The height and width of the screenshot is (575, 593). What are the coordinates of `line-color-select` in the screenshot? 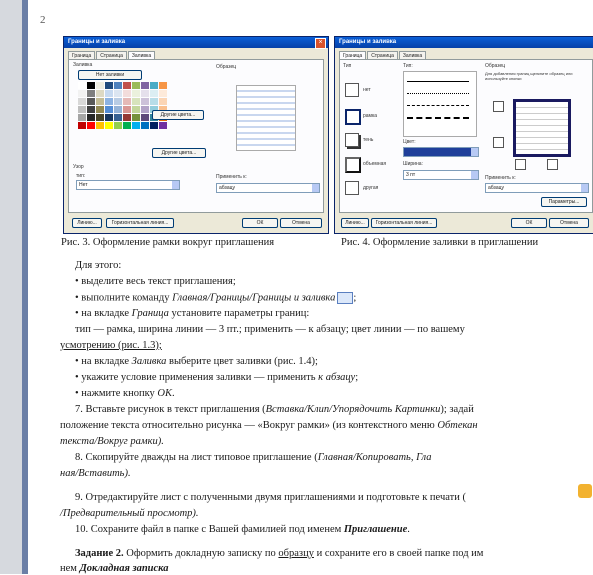 It's located at (441, 152).